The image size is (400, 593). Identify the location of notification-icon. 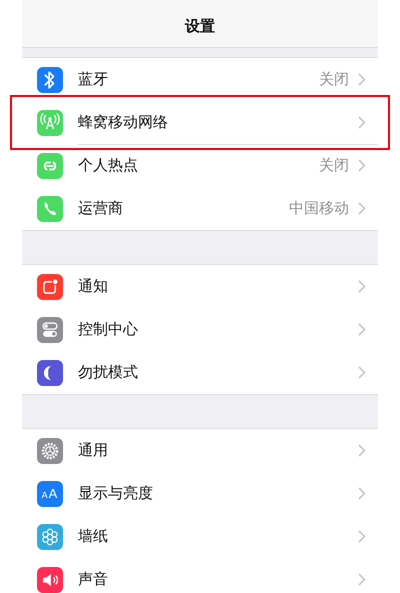
(50, 287).